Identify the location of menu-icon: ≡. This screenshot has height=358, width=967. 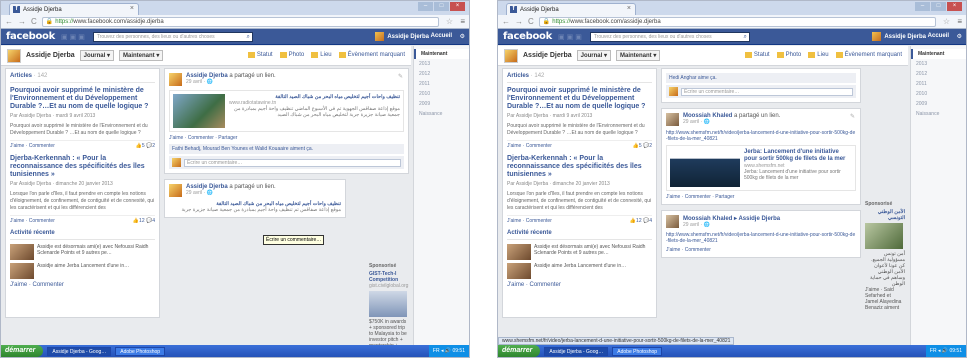
(959, 21).